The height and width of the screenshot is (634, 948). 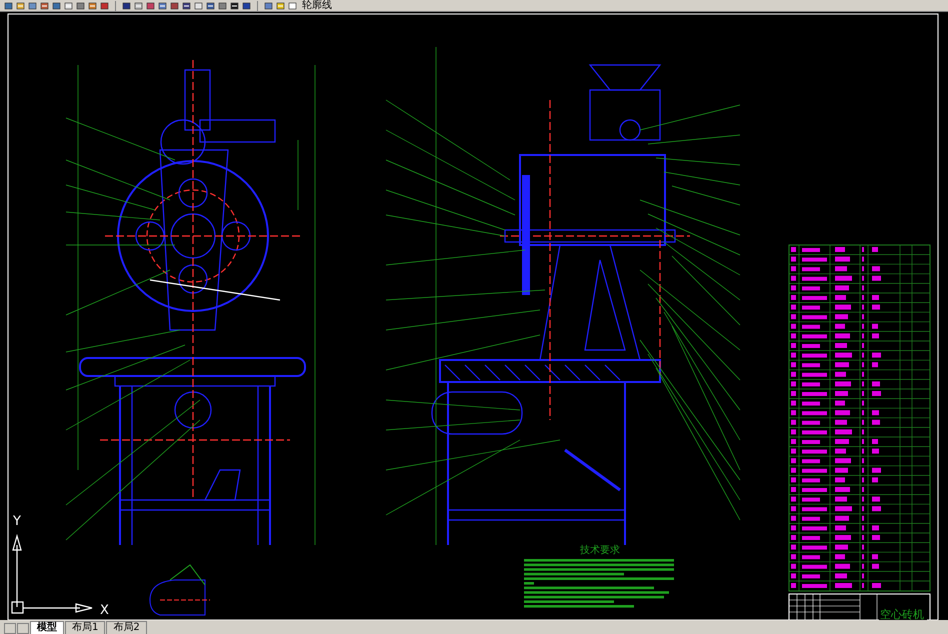 I want to click on notes-title: 技术要求, so click(x=600, y=550).